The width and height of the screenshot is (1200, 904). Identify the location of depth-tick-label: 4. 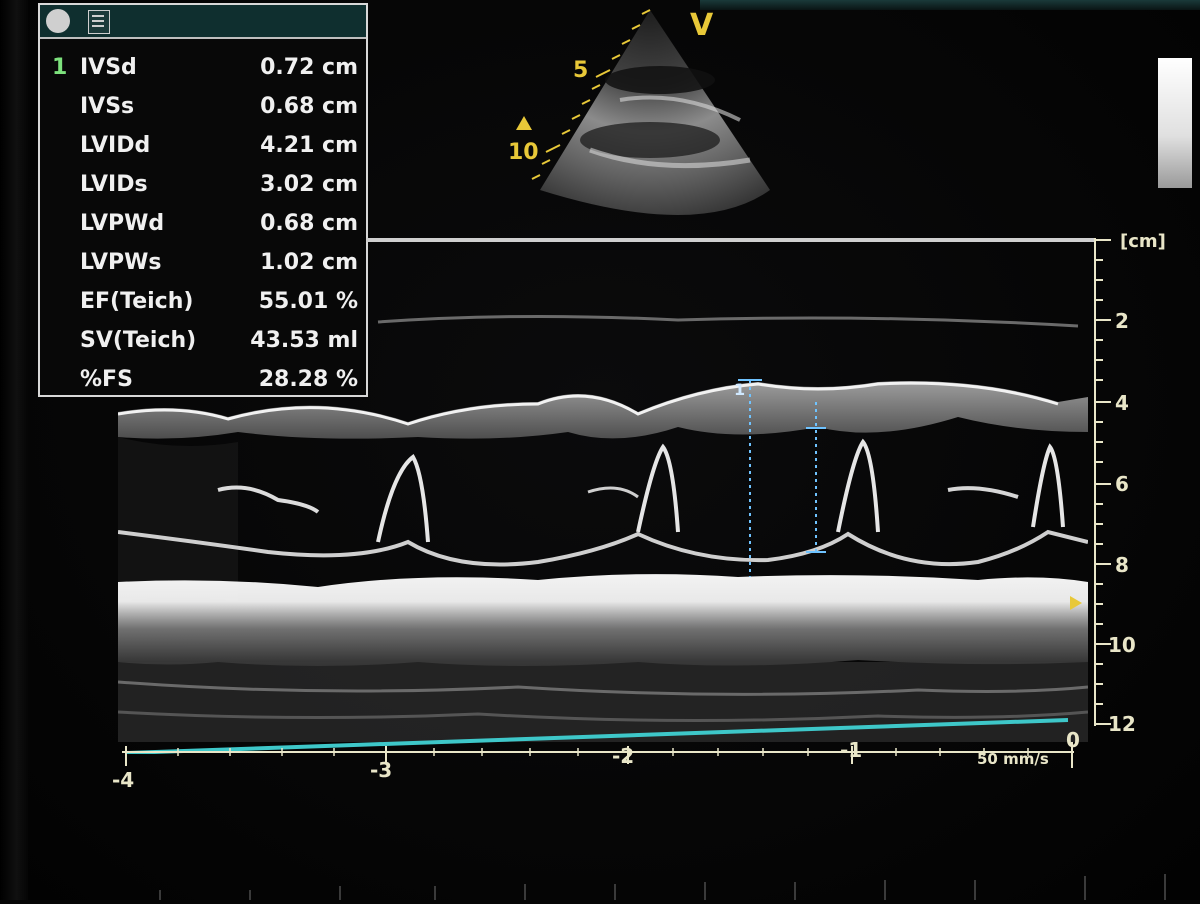
(1122, 403).